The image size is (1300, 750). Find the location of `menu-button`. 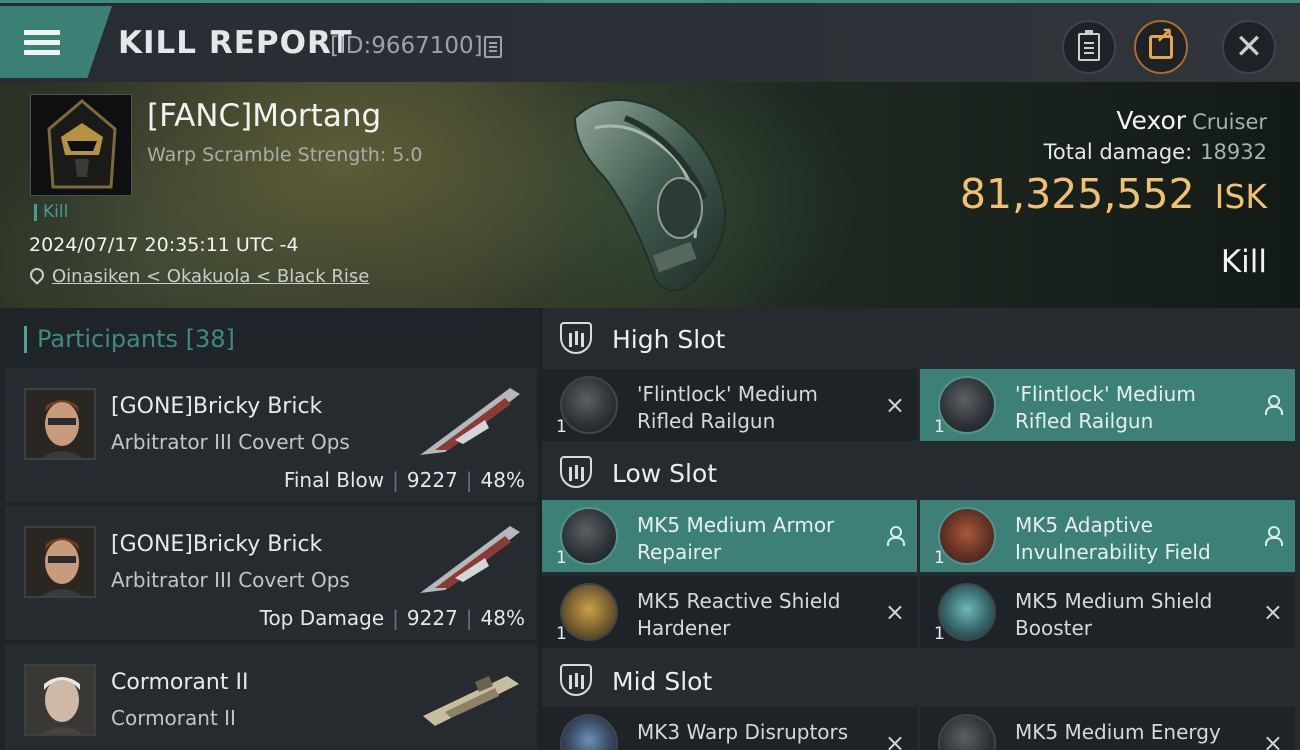

menu-button is located at coordinates (56, 42).